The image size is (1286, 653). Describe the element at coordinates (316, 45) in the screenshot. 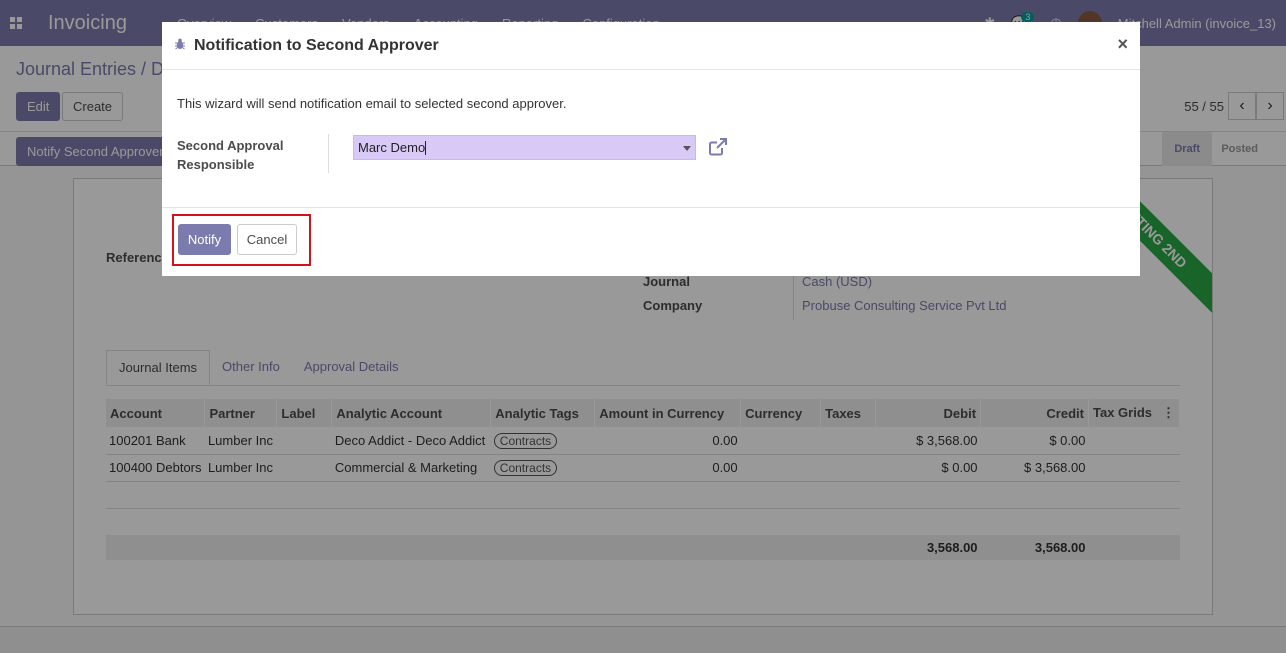

I see `dialog-title: Notification to Second Approver` at that location.